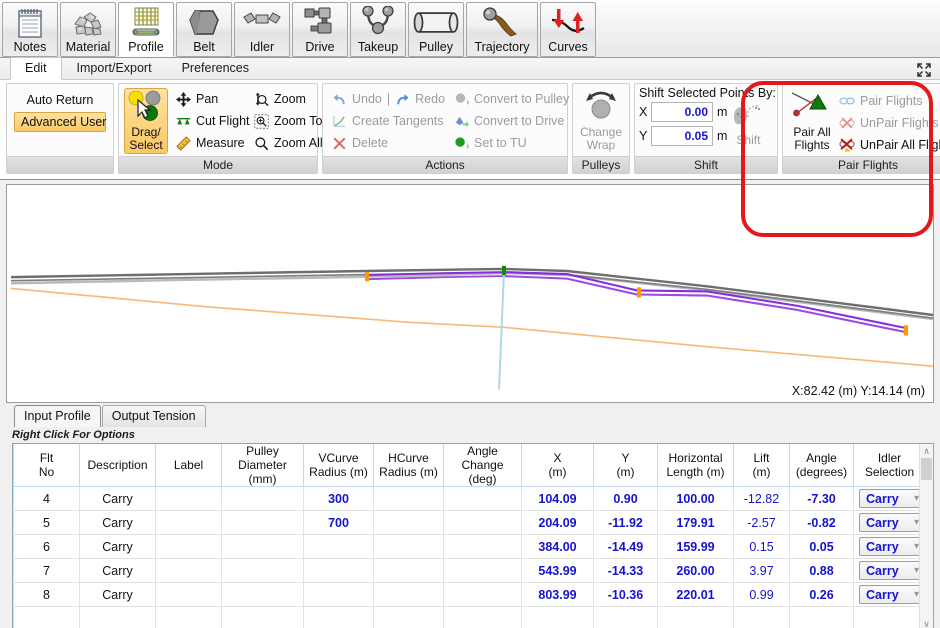  I want to click on cell-horizontal-length: 220.01, so click(695, 594).